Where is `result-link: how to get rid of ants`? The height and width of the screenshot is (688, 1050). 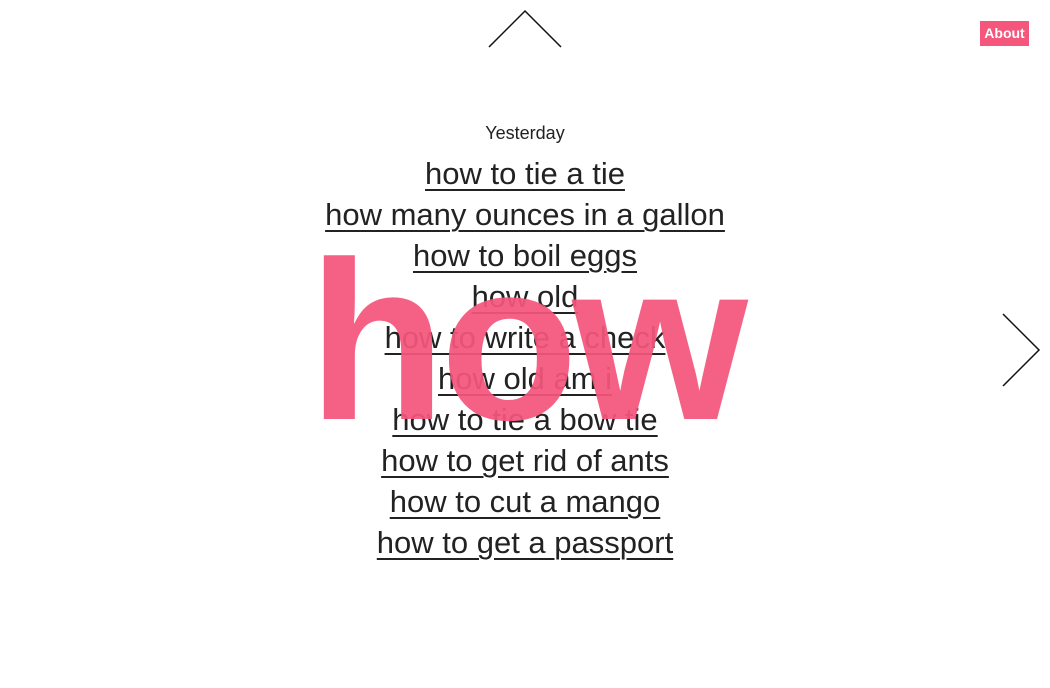 result-link: how to get rid of ants is located at coordinates (525, 460).